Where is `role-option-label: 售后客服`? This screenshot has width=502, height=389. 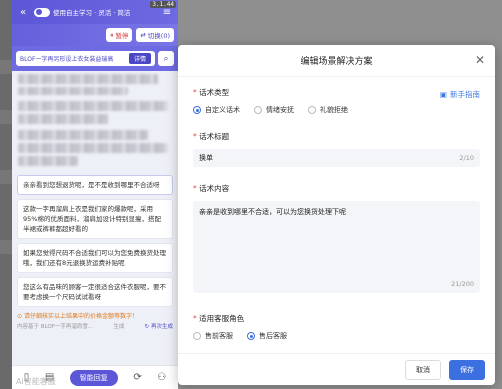
role-option-label: 售后客服 is located at coordinates (273, 336).